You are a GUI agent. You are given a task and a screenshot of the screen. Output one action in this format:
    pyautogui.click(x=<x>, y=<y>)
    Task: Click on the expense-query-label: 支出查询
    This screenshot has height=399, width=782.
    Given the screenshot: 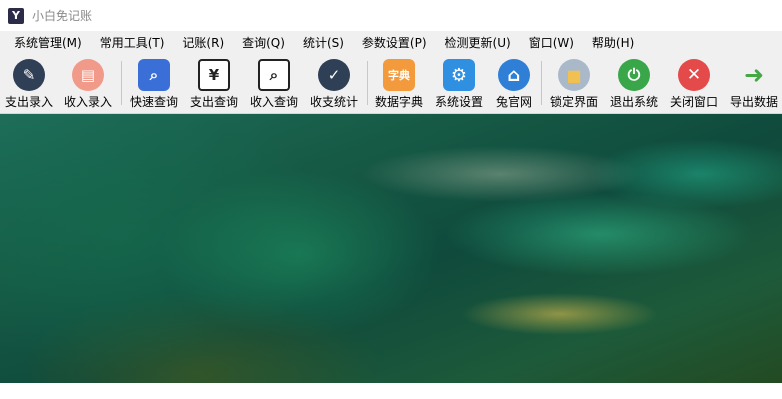 What is the action you would take?
    pyautogui.click(x=213, y=102)
    